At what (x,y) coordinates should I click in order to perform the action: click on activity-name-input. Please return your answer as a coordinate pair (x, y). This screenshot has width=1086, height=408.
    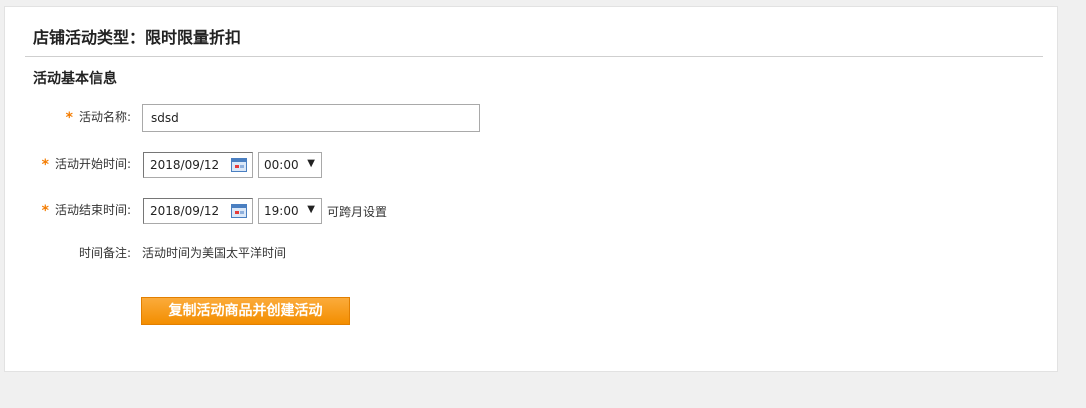
    Looking at the image, I should click on (311, 118).